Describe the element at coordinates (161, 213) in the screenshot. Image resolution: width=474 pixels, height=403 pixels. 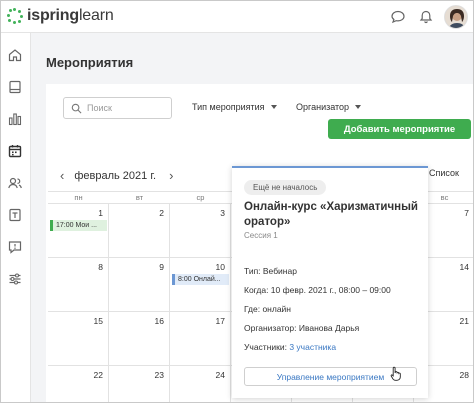
I see `day-number: 2` at that location.